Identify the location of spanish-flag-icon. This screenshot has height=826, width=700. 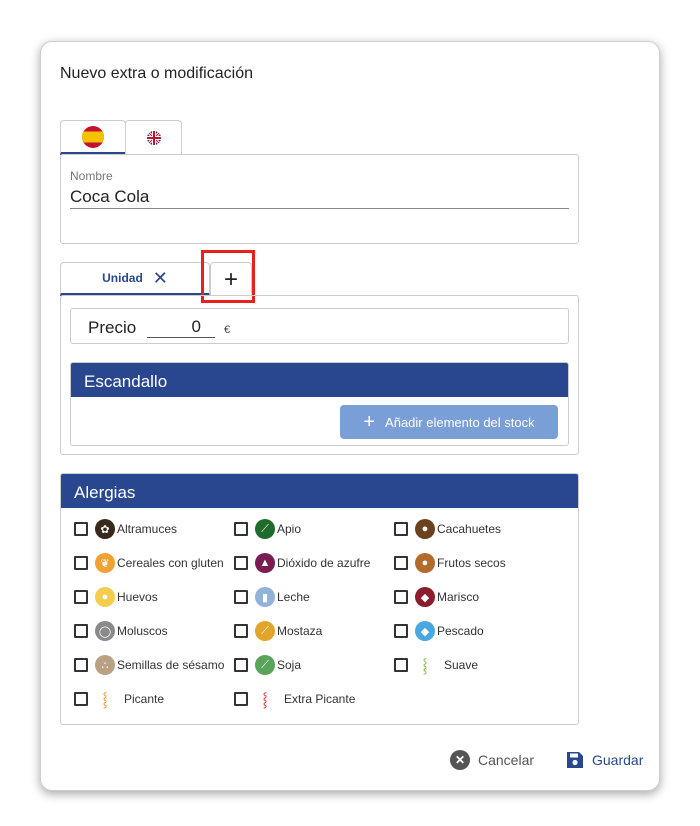
(93, 136).